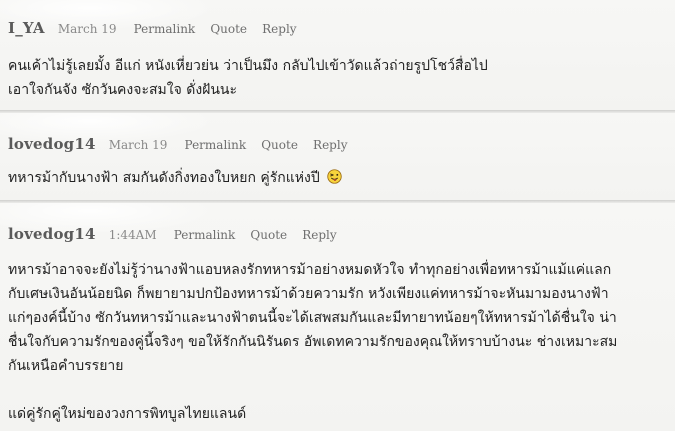  I want to click on tongue-out-smiley-icon, so click(334, 176).